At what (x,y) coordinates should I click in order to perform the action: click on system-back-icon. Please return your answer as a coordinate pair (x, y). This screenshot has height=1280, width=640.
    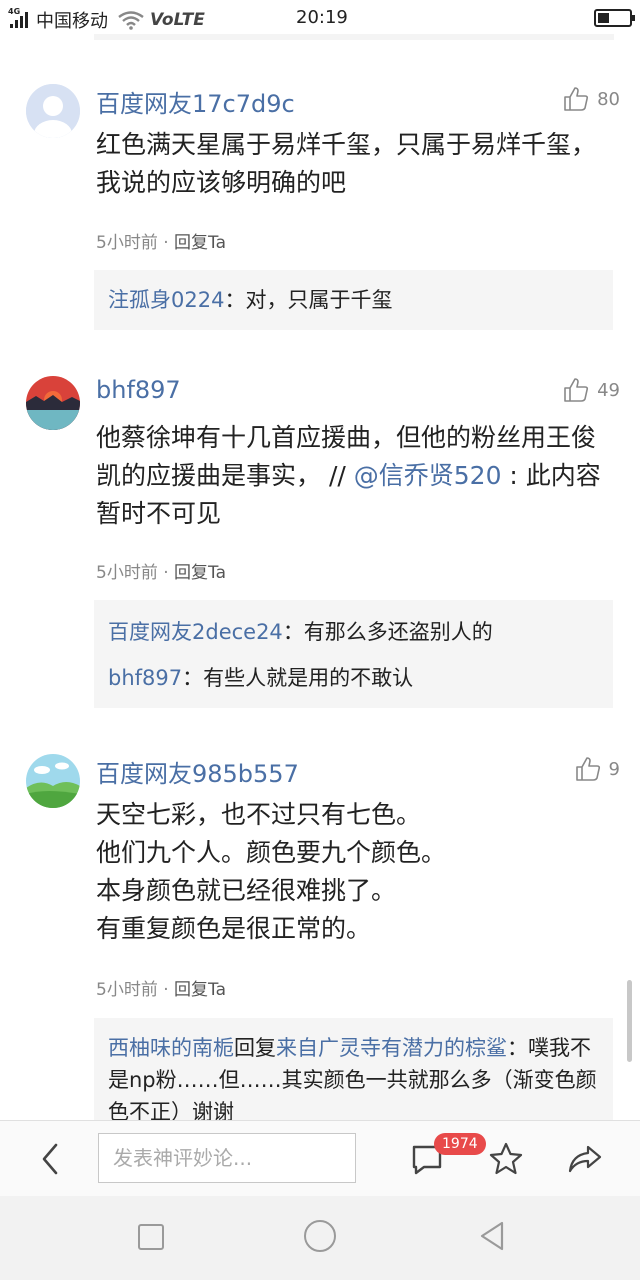
    Looking at the image, I should click on (492, 1236).